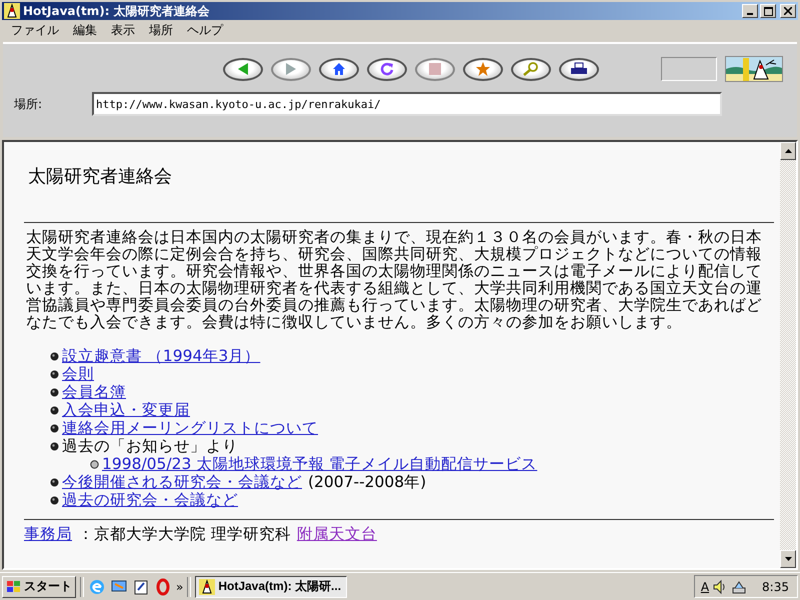 The image size is (800, 600). I want to click on page-link: 会員名簿, so click(94, 392).